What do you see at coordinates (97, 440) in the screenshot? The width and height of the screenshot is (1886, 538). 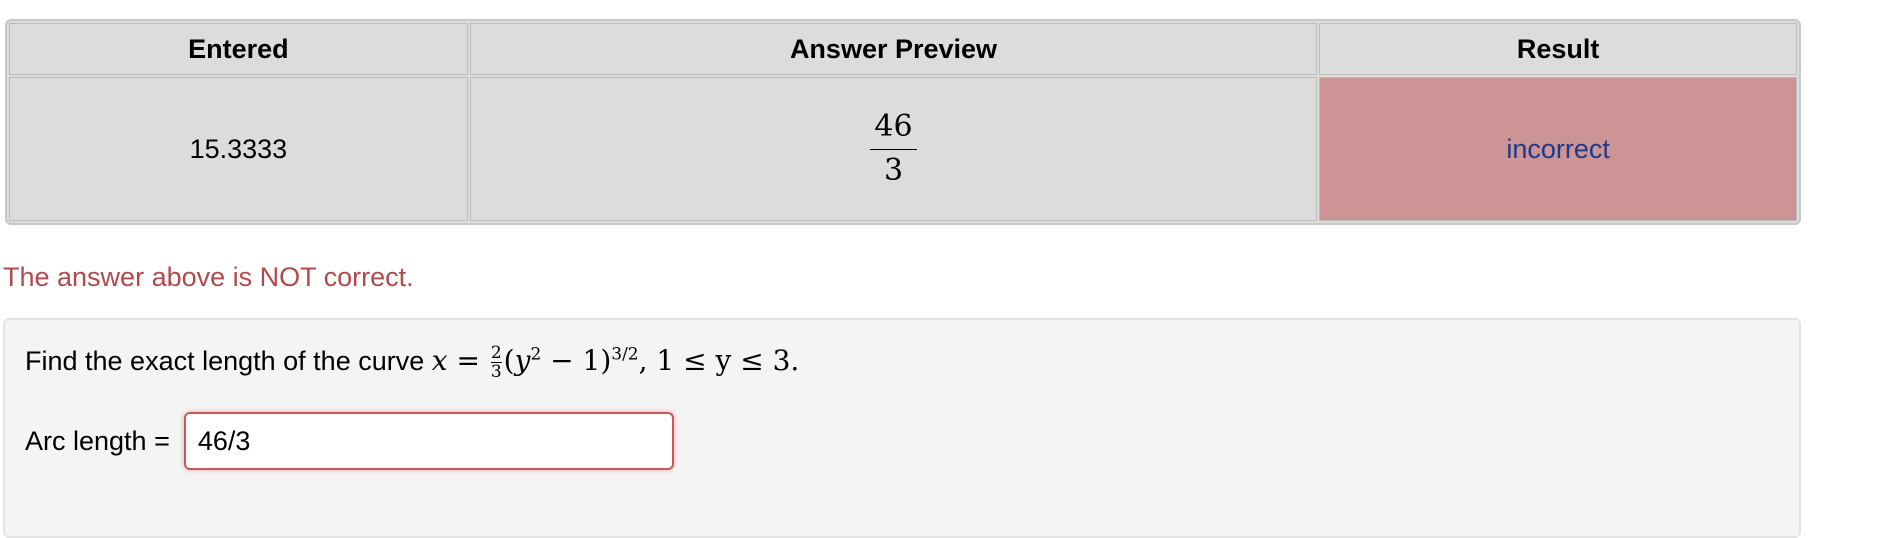 I see `arc-length-label: Arc length =` at bounding box center [97, 440].